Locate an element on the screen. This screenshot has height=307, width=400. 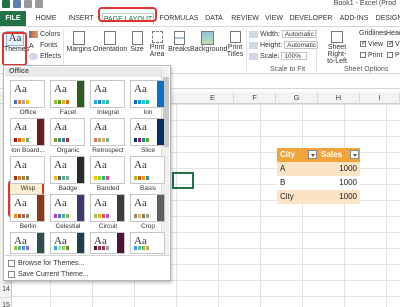
print-titles-button: Print Titles is located at coordinates (235, 44).